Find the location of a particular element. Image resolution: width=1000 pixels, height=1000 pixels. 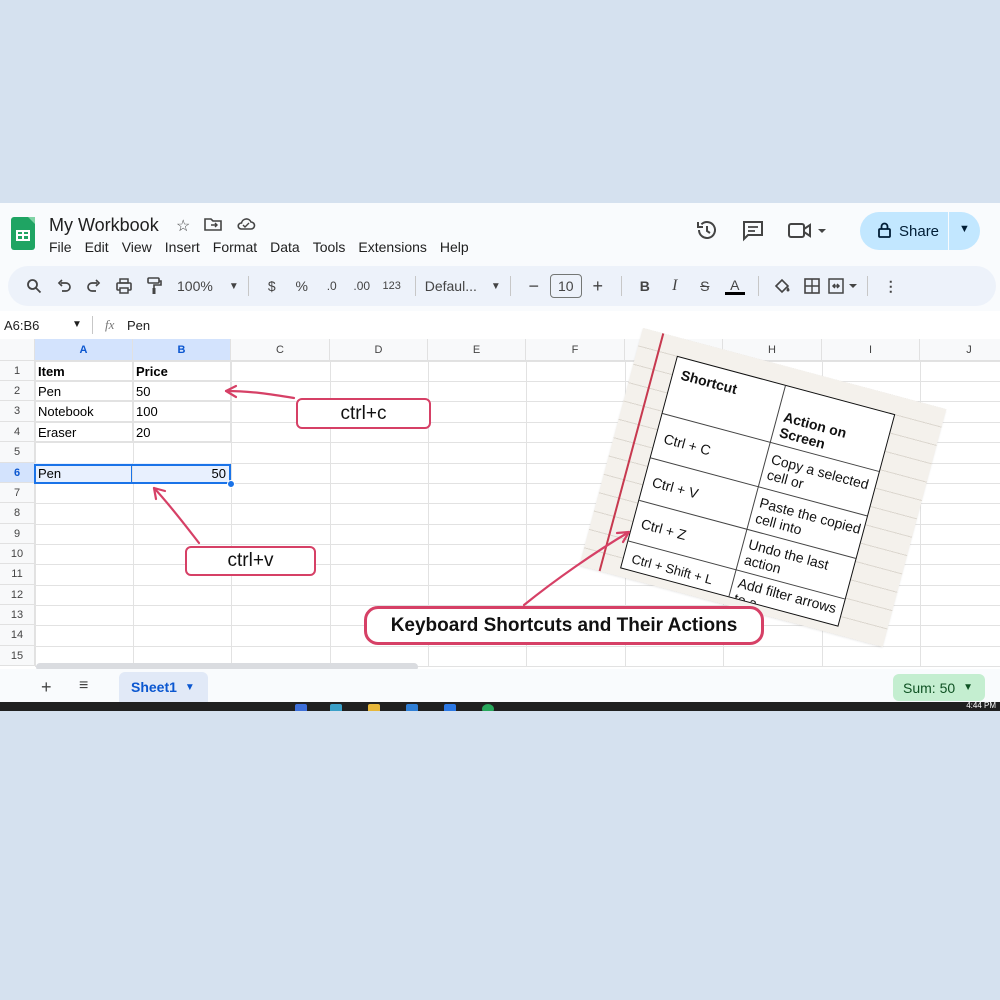

sheet-tab-dropdown-icon: ▼ is located at coordinates (190, 687).